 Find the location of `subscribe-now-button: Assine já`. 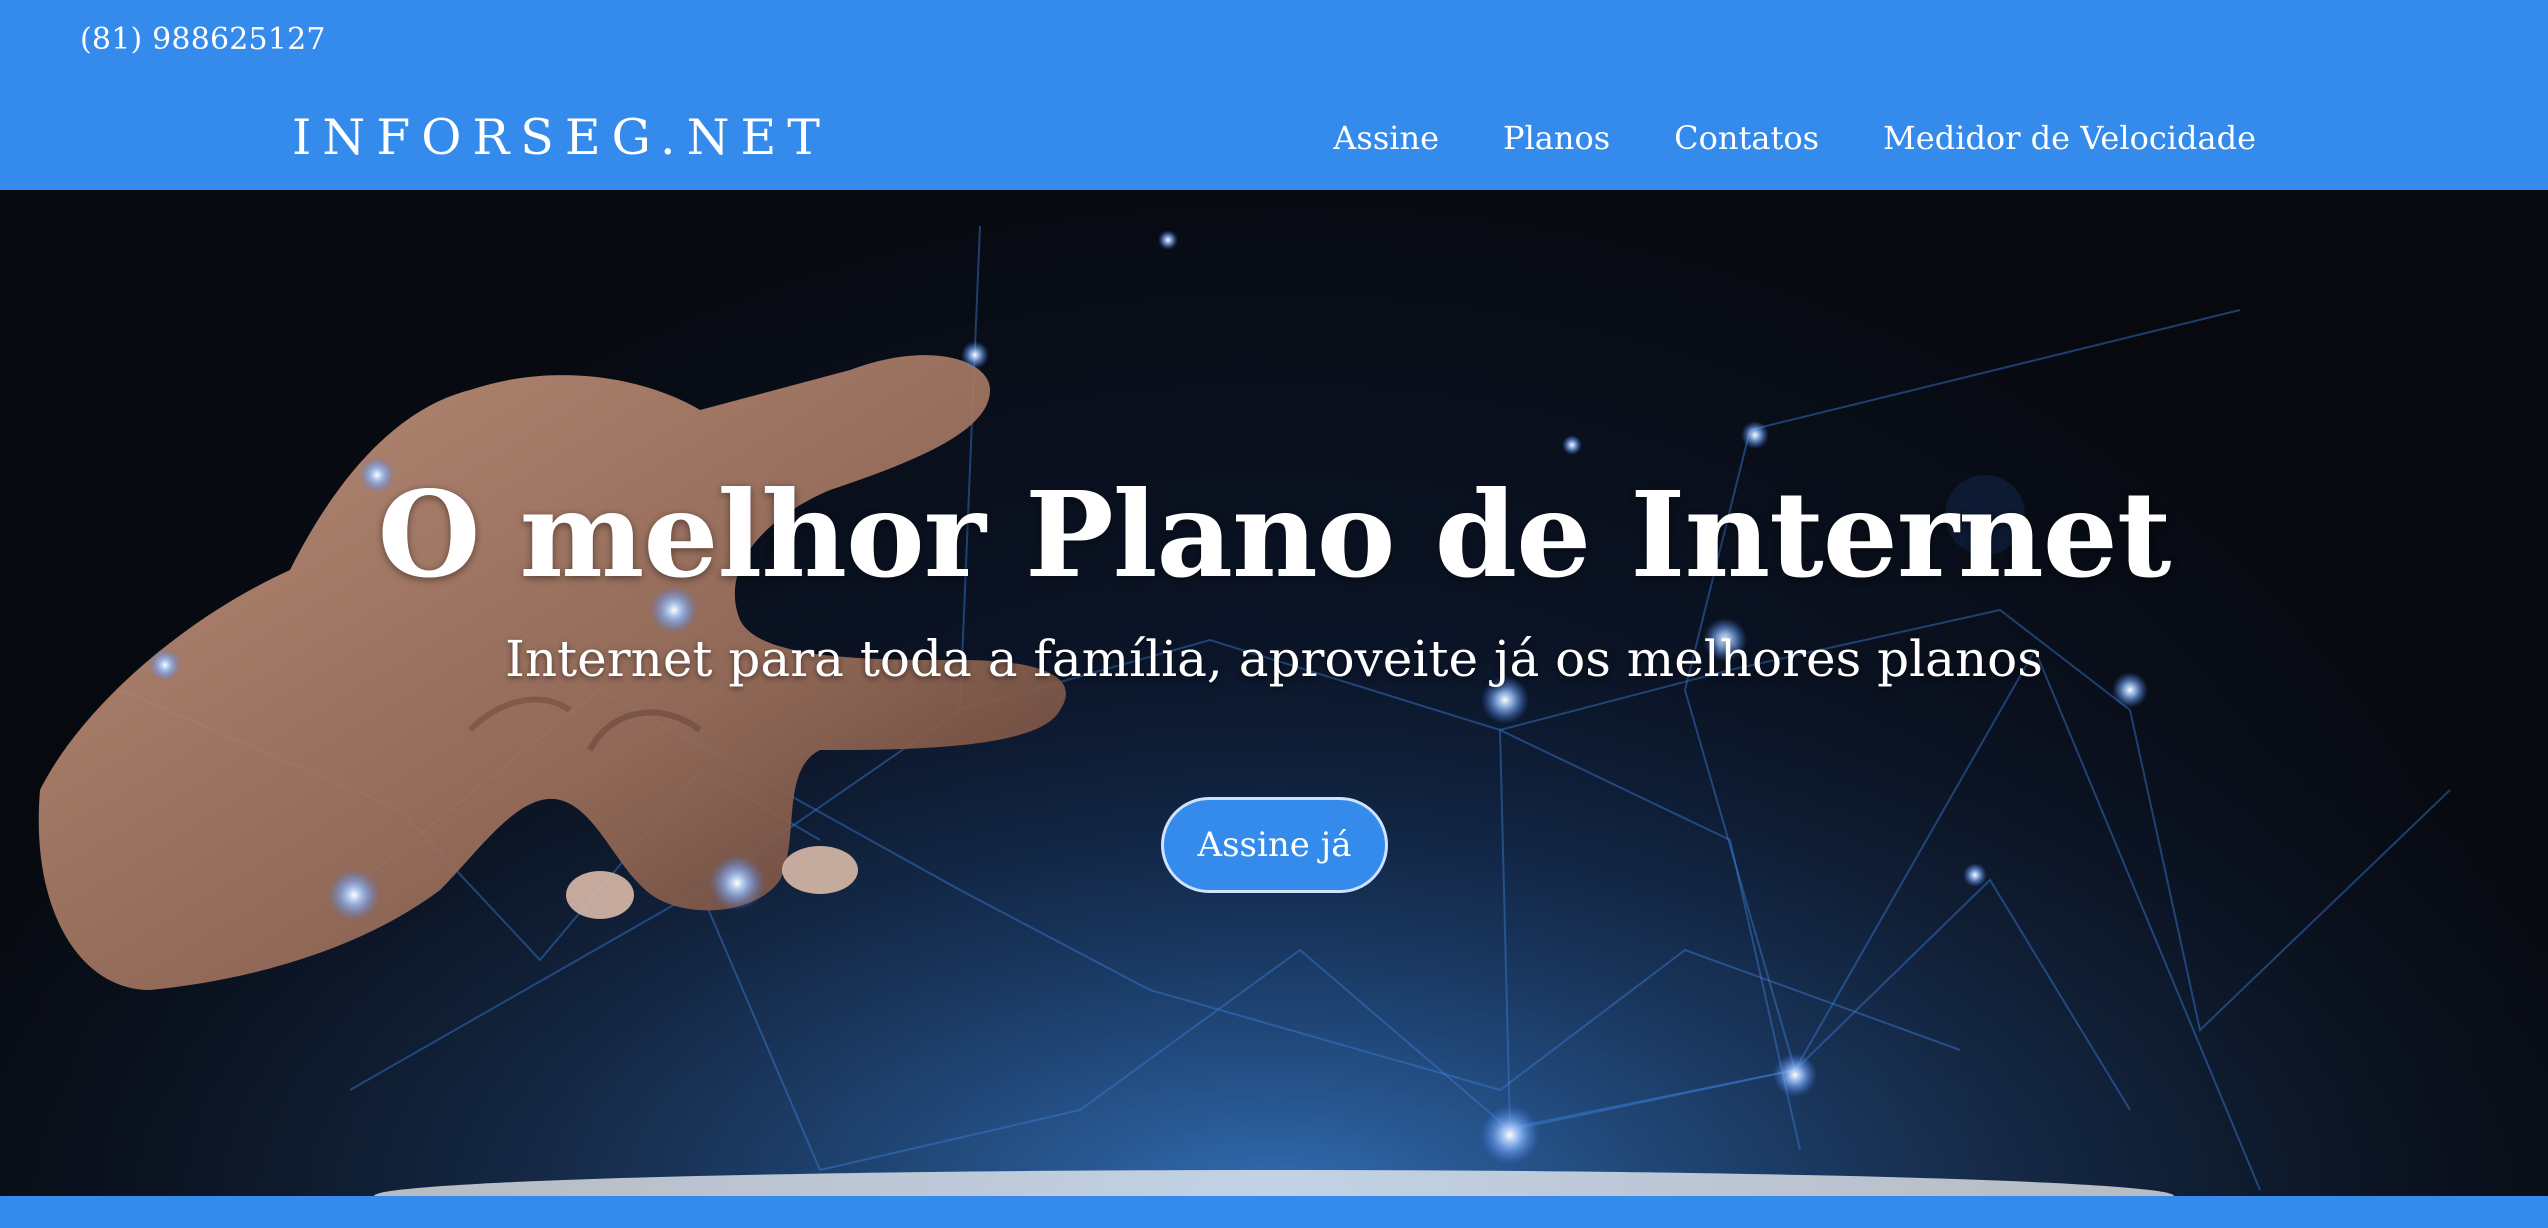

subscribe-now-button: Assine já is located at coordinates (1274, 845).